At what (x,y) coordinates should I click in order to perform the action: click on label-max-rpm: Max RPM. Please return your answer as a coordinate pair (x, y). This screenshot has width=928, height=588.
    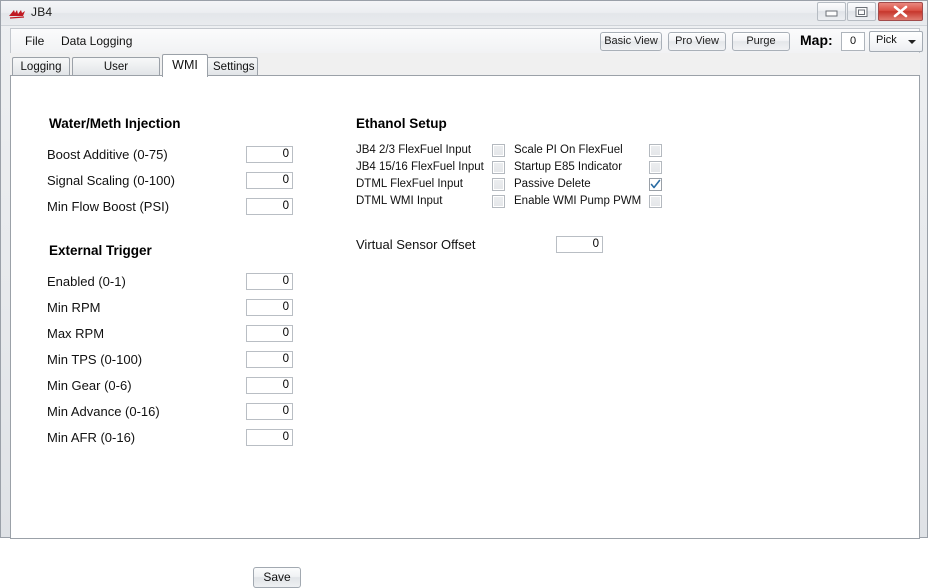
    Looking at the image, I should click on (76, 333).